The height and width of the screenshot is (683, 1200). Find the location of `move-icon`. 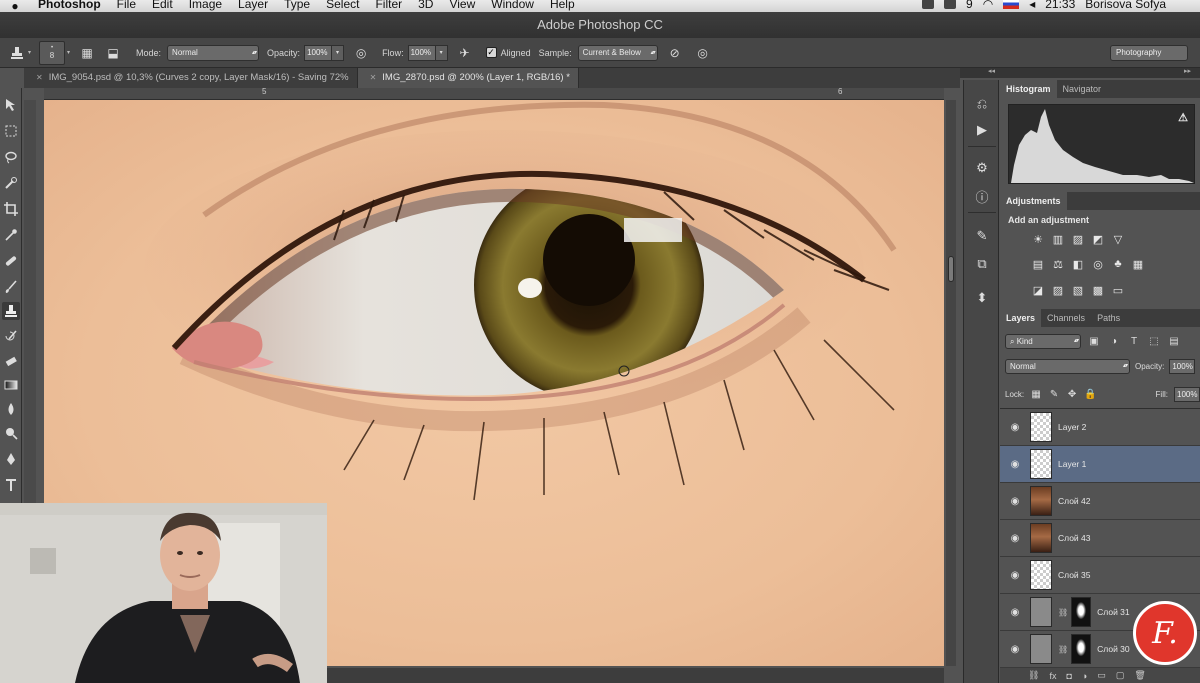

move-icon is located at coordinates (11, 105).